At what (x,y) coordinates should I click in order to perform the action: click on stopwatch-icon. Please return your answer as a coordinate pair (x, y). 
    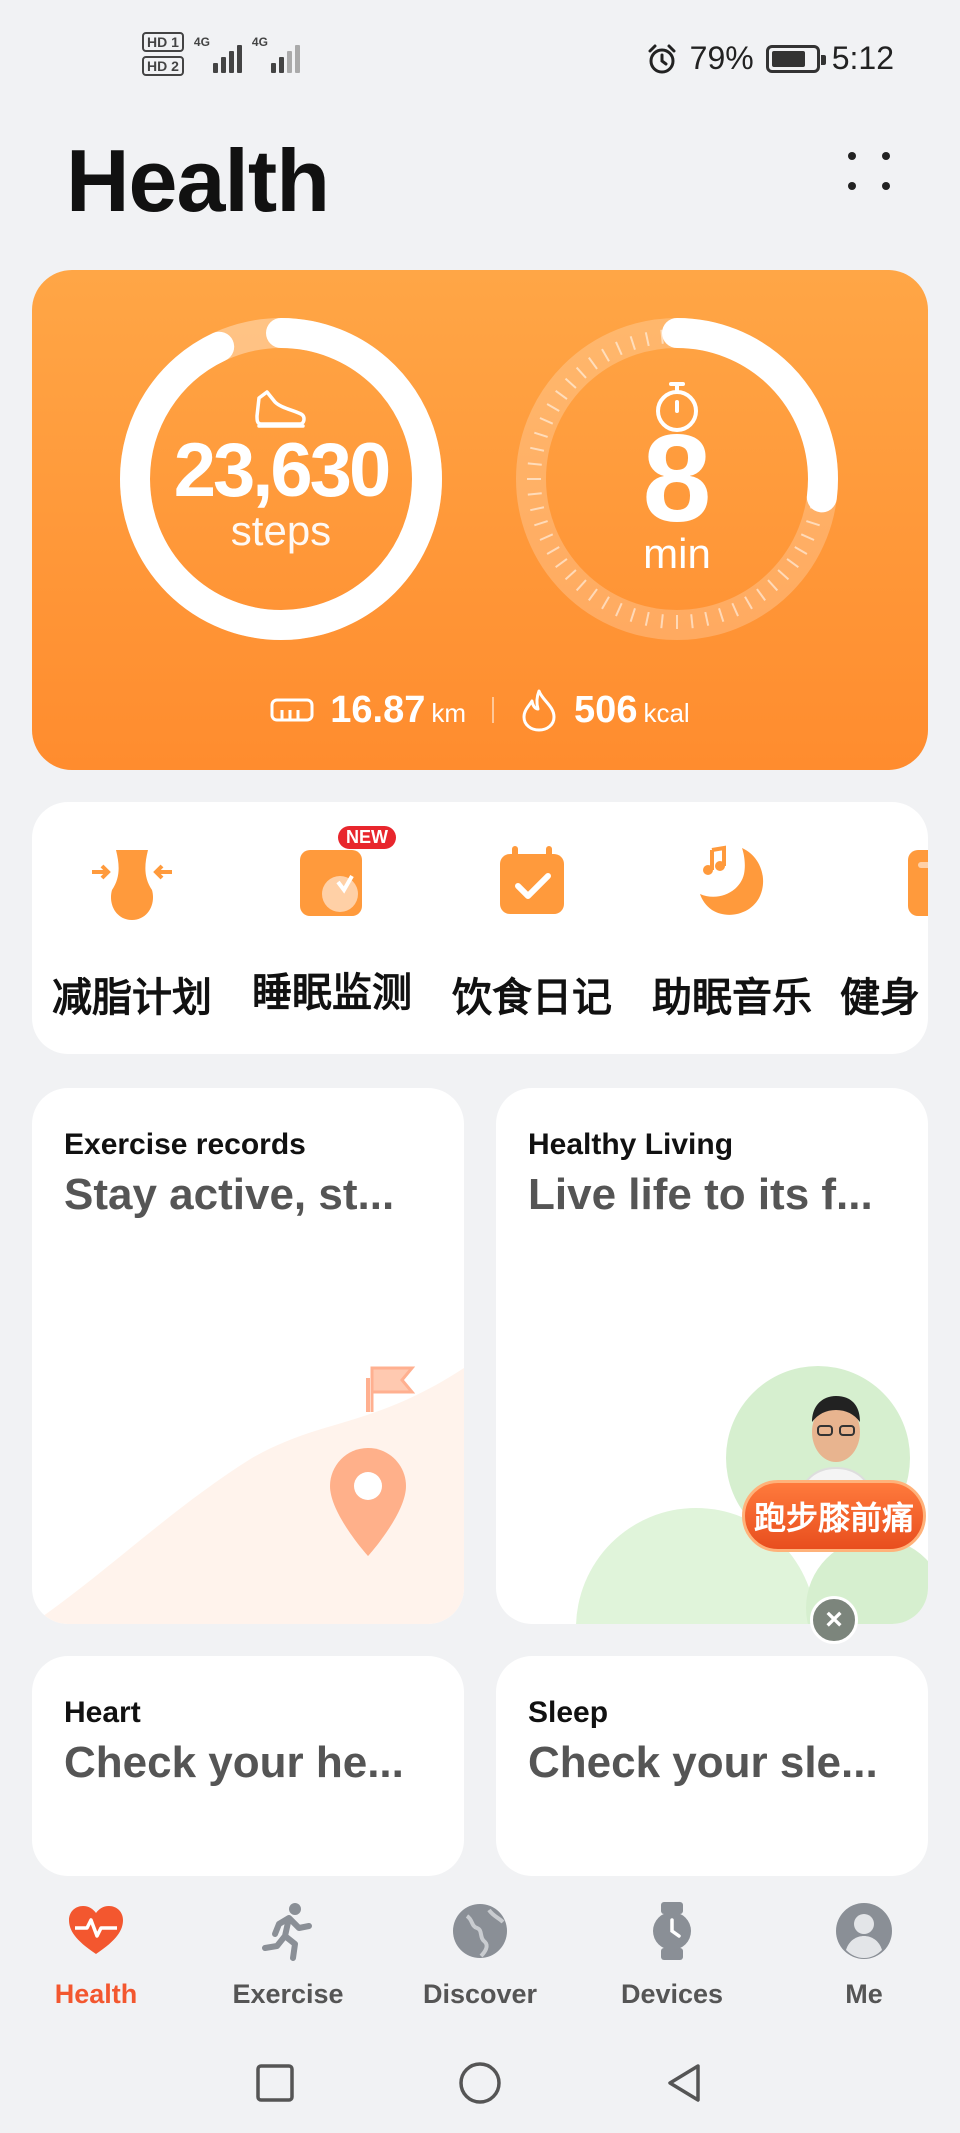
    Looking at the image, I should click on (677, 407).